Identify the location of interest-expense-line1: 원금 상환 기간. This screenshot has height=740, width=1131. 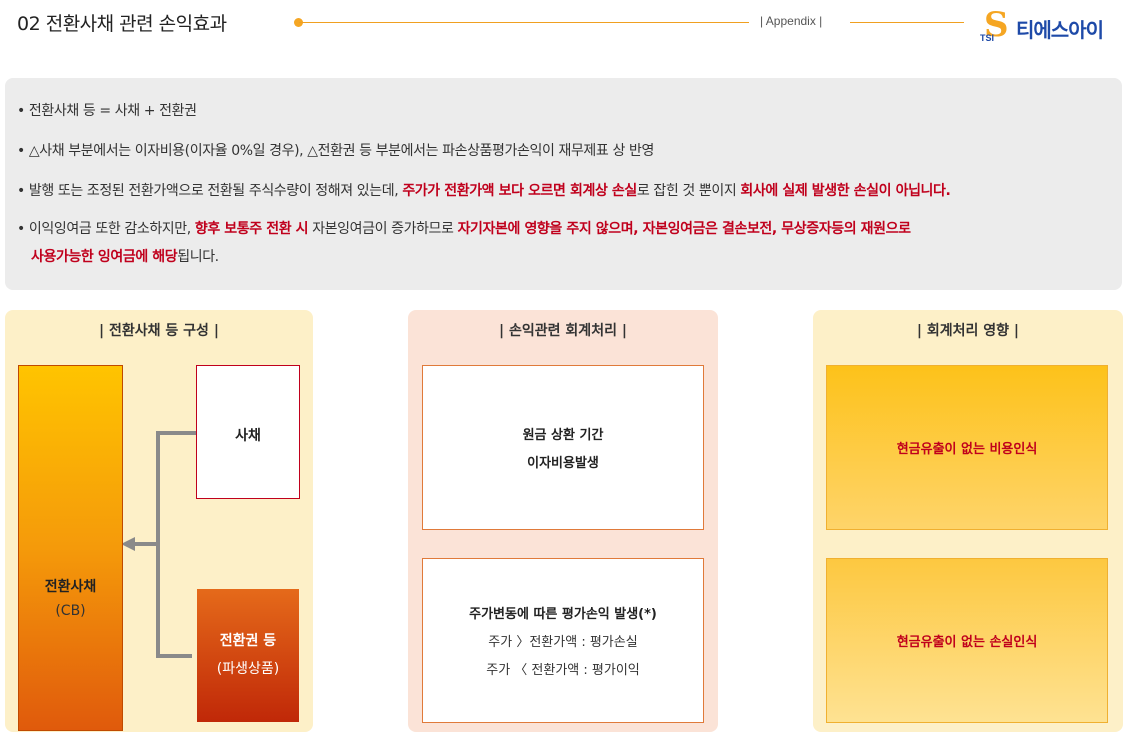
(563, 435).